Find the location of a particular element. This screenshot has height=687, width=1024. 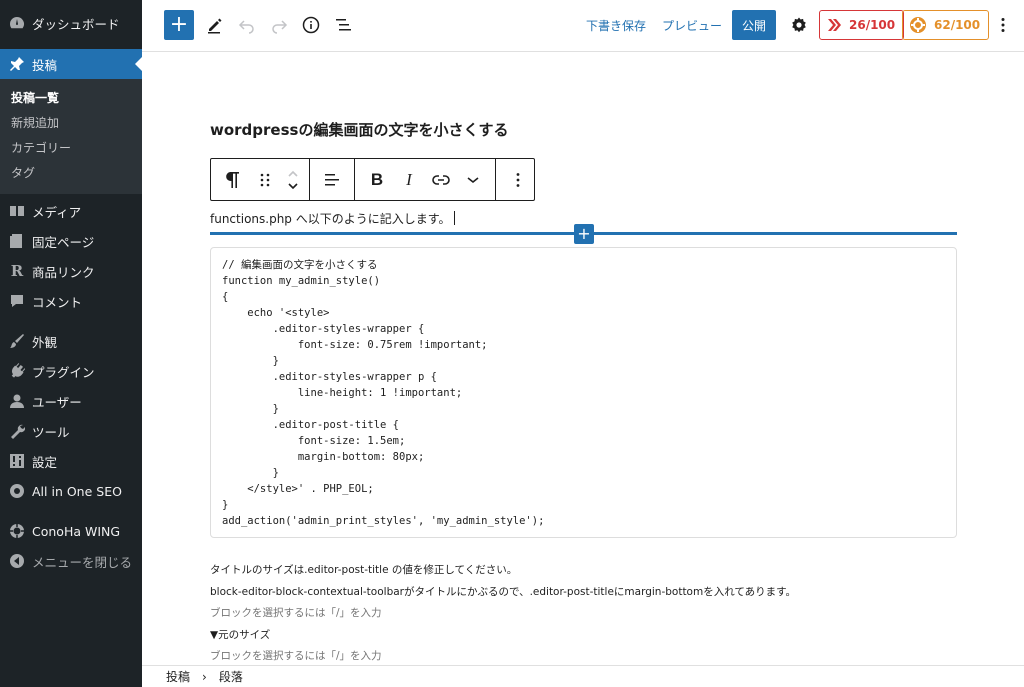

breadcrumb-root: 投稿 is located at coordinates (178, 676).